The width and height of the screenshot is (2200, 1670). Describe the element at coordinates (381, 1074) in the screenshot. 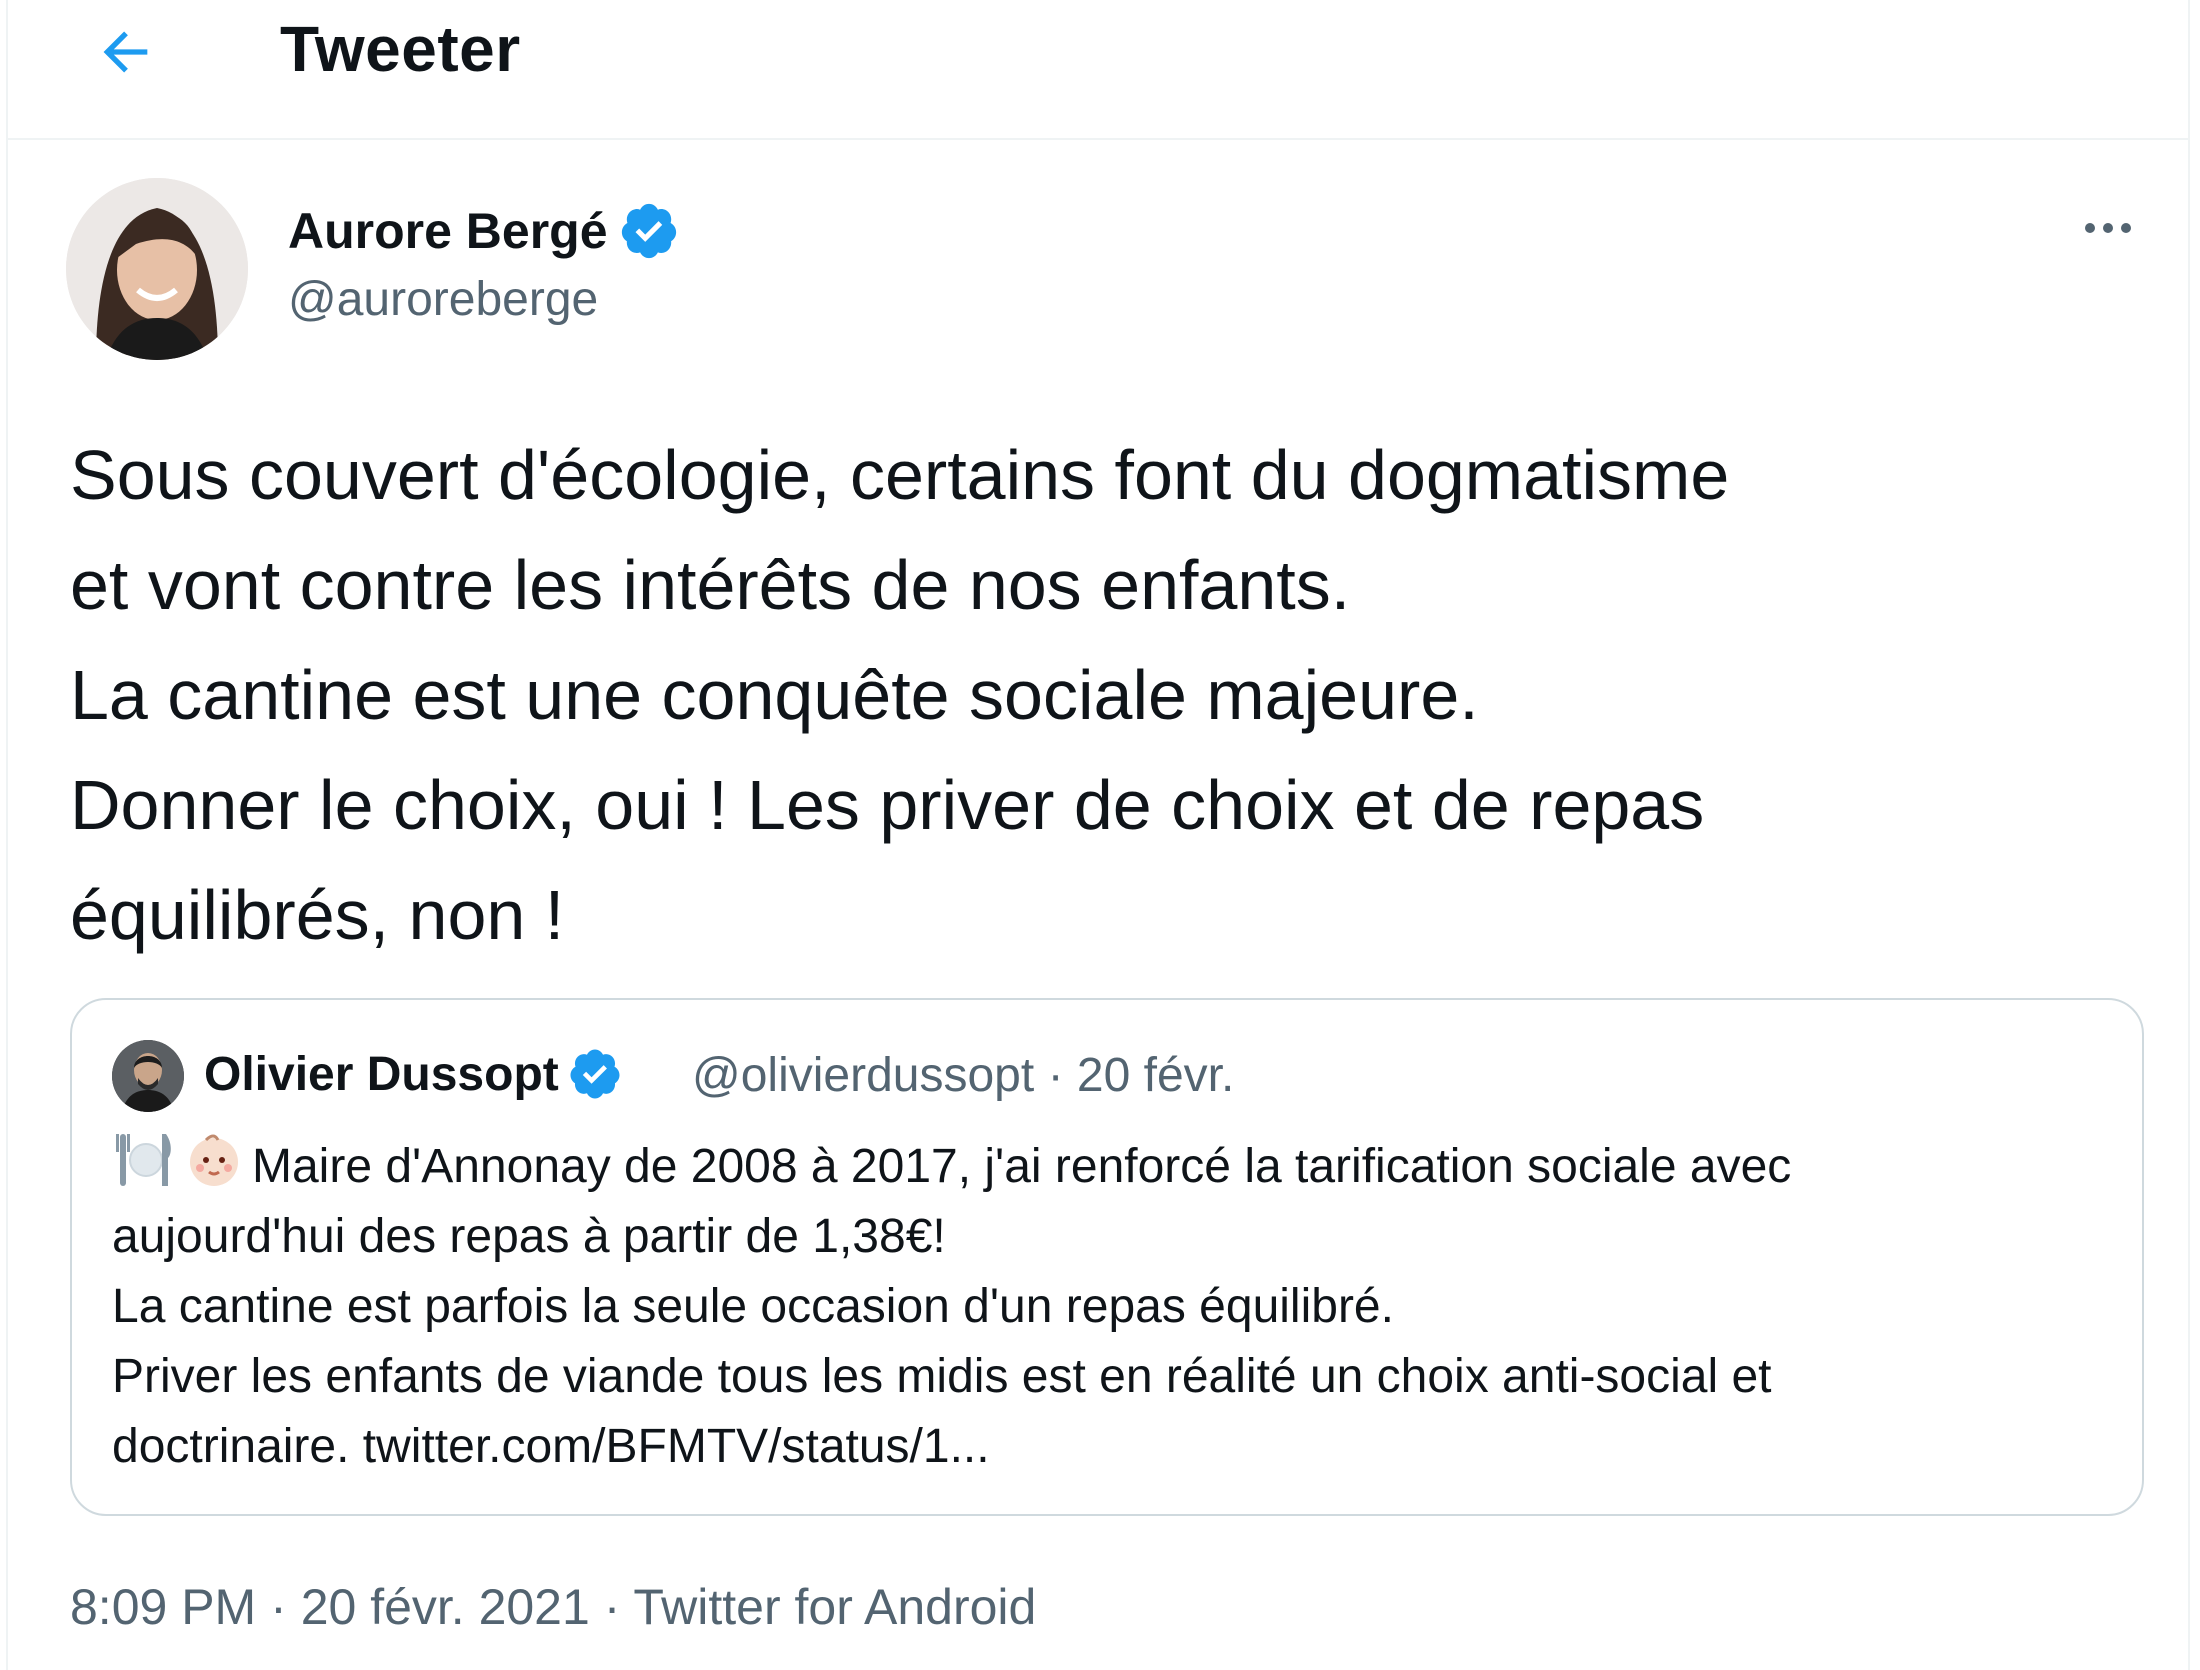

I see `quoted-author-name-label: Olivier Dussopt` at that location.